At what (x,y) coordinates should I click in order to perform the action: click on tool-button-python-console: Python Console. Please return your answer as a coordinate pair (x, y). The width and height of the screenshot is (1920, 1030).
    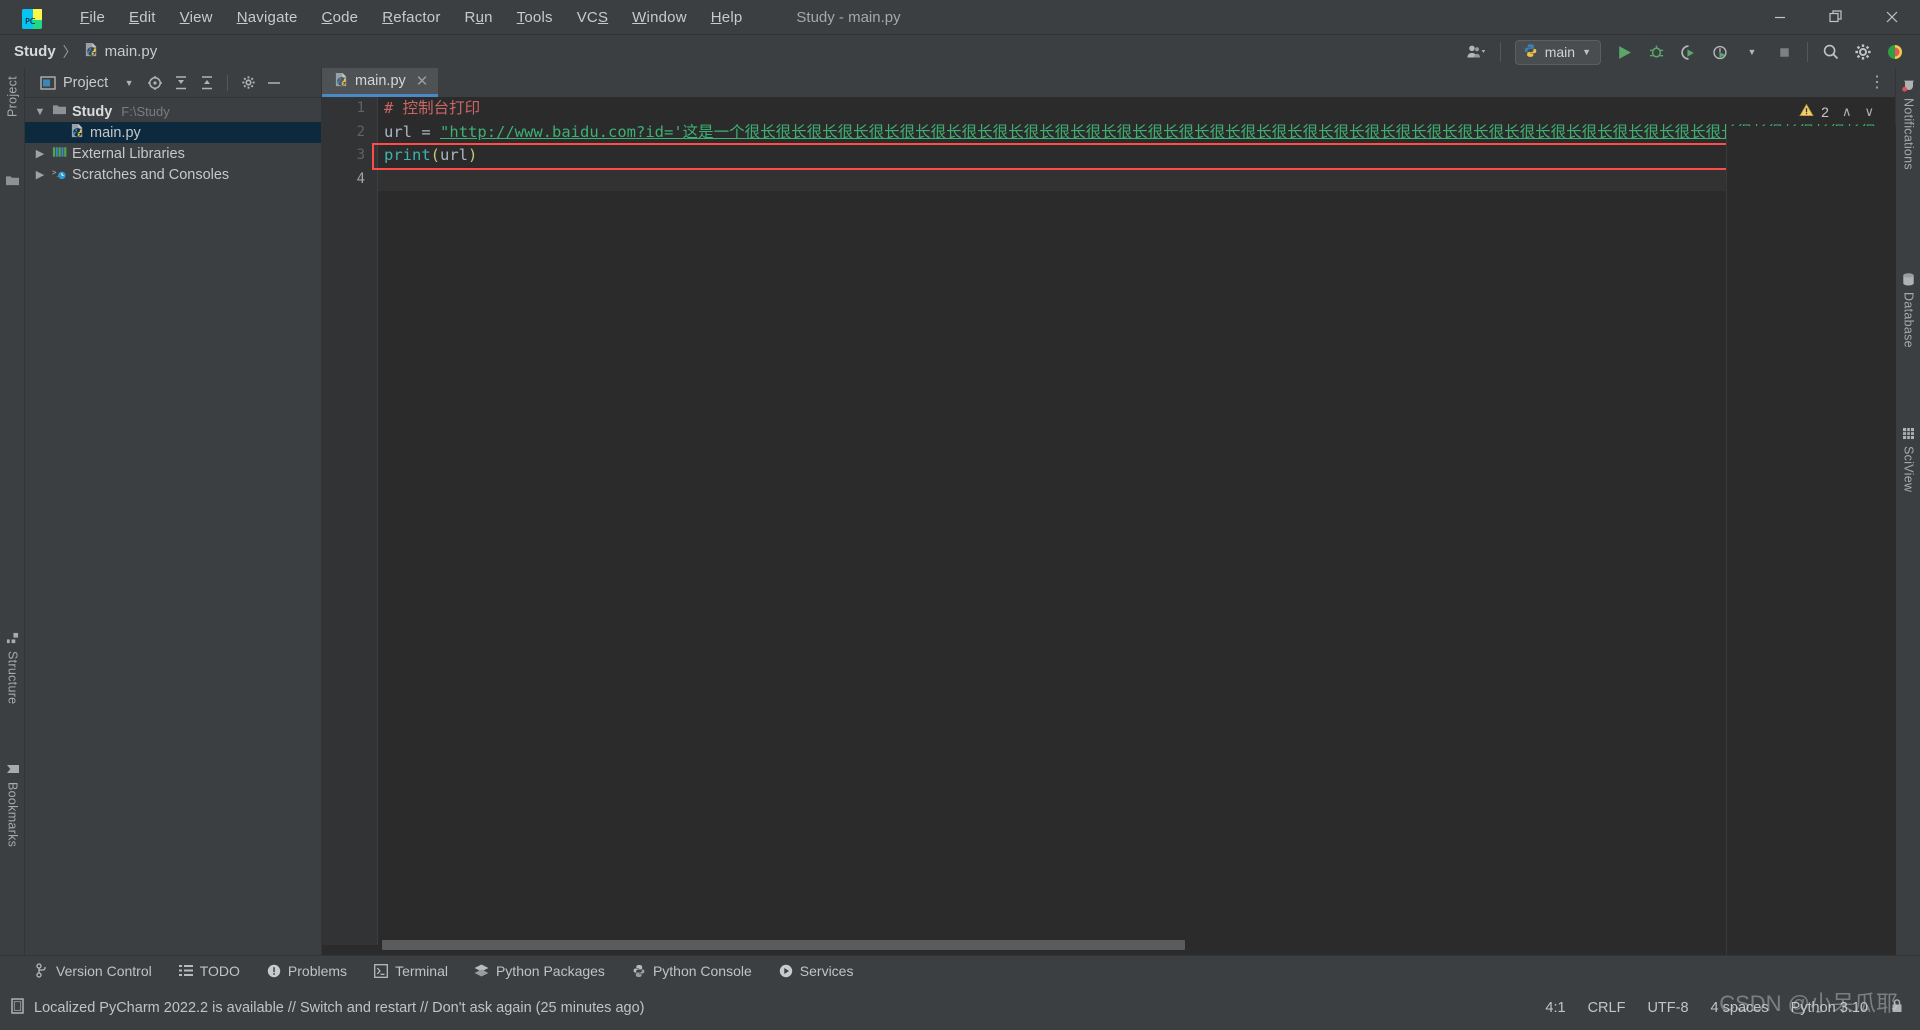
    Looking at the image, I should click on (691, 971).